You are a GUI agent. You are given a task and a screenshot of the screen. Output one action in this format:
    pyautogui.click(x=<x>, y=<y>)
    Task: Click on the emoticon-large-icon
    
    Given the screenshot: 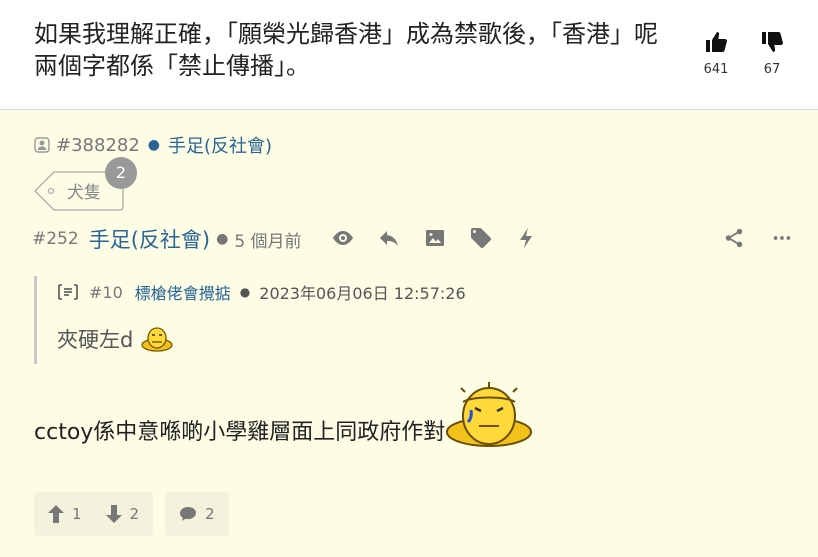 What is the action you would take?
    pyautogui.click(x=489, y=414)
    